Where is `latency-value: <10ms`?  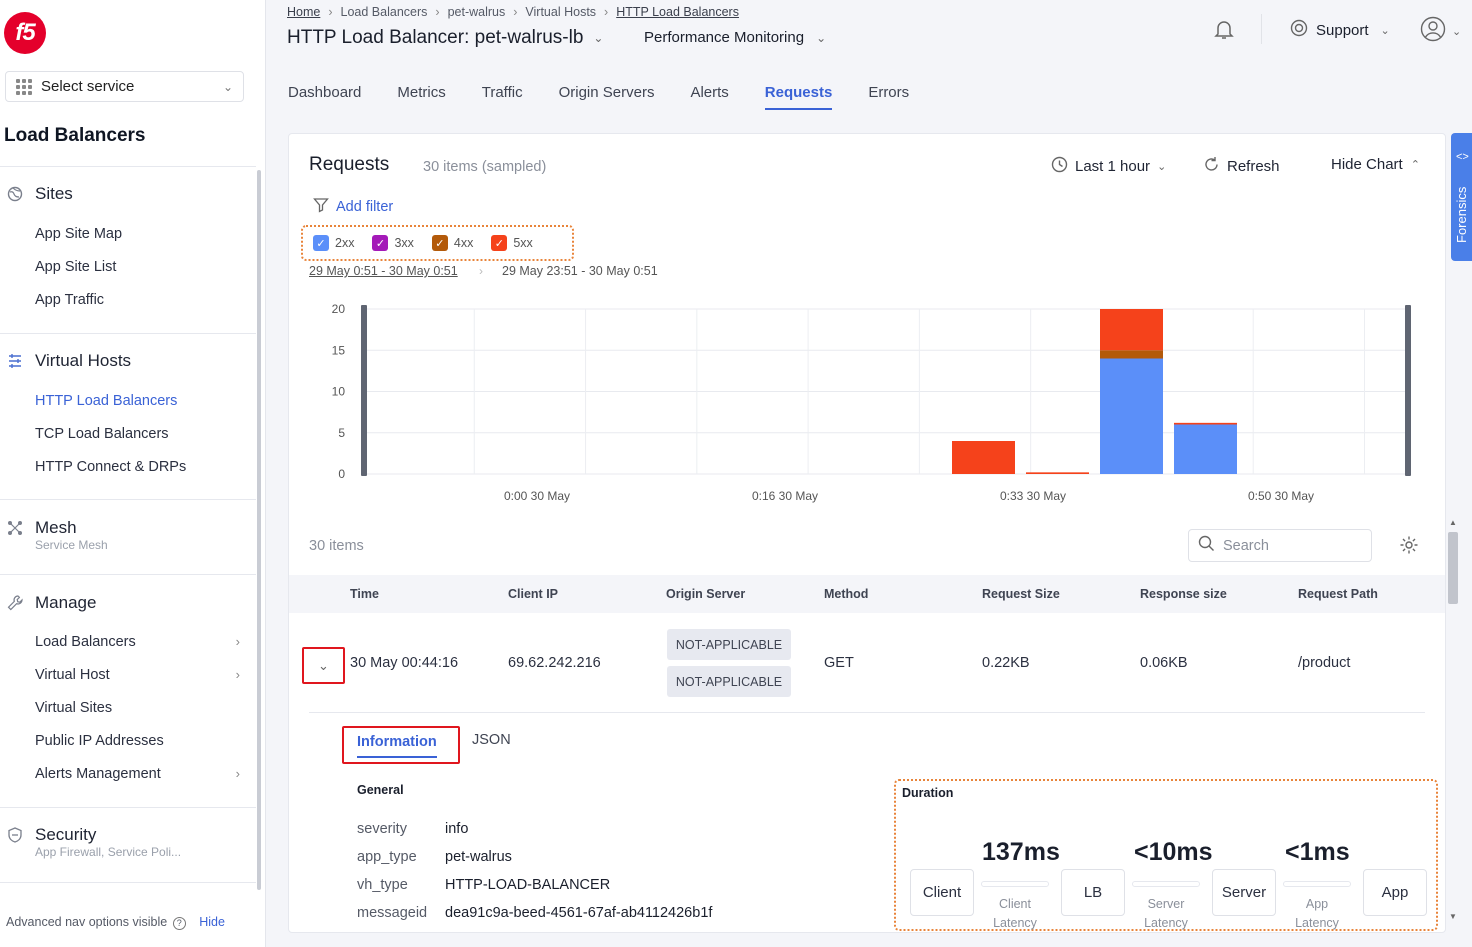
latency-value: <10ms is located at coordinates (1173, 852).